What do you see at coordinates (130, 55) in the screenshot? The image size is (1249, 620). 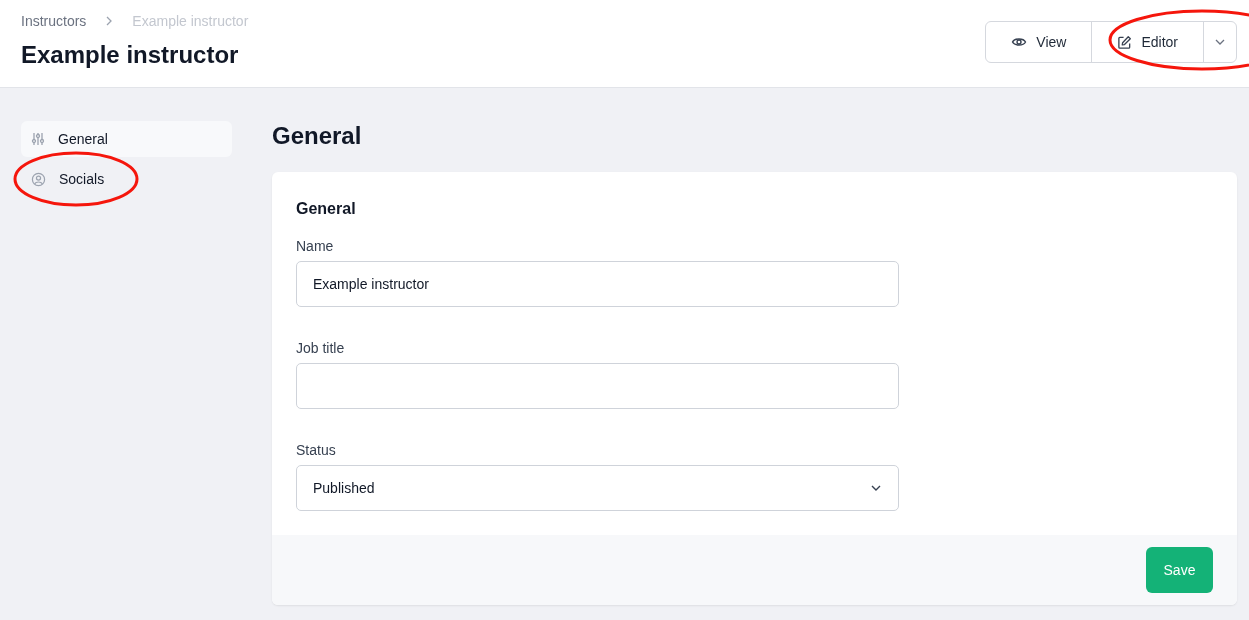 I see `page-title: Example instructor` at bounding box center [130, 55].